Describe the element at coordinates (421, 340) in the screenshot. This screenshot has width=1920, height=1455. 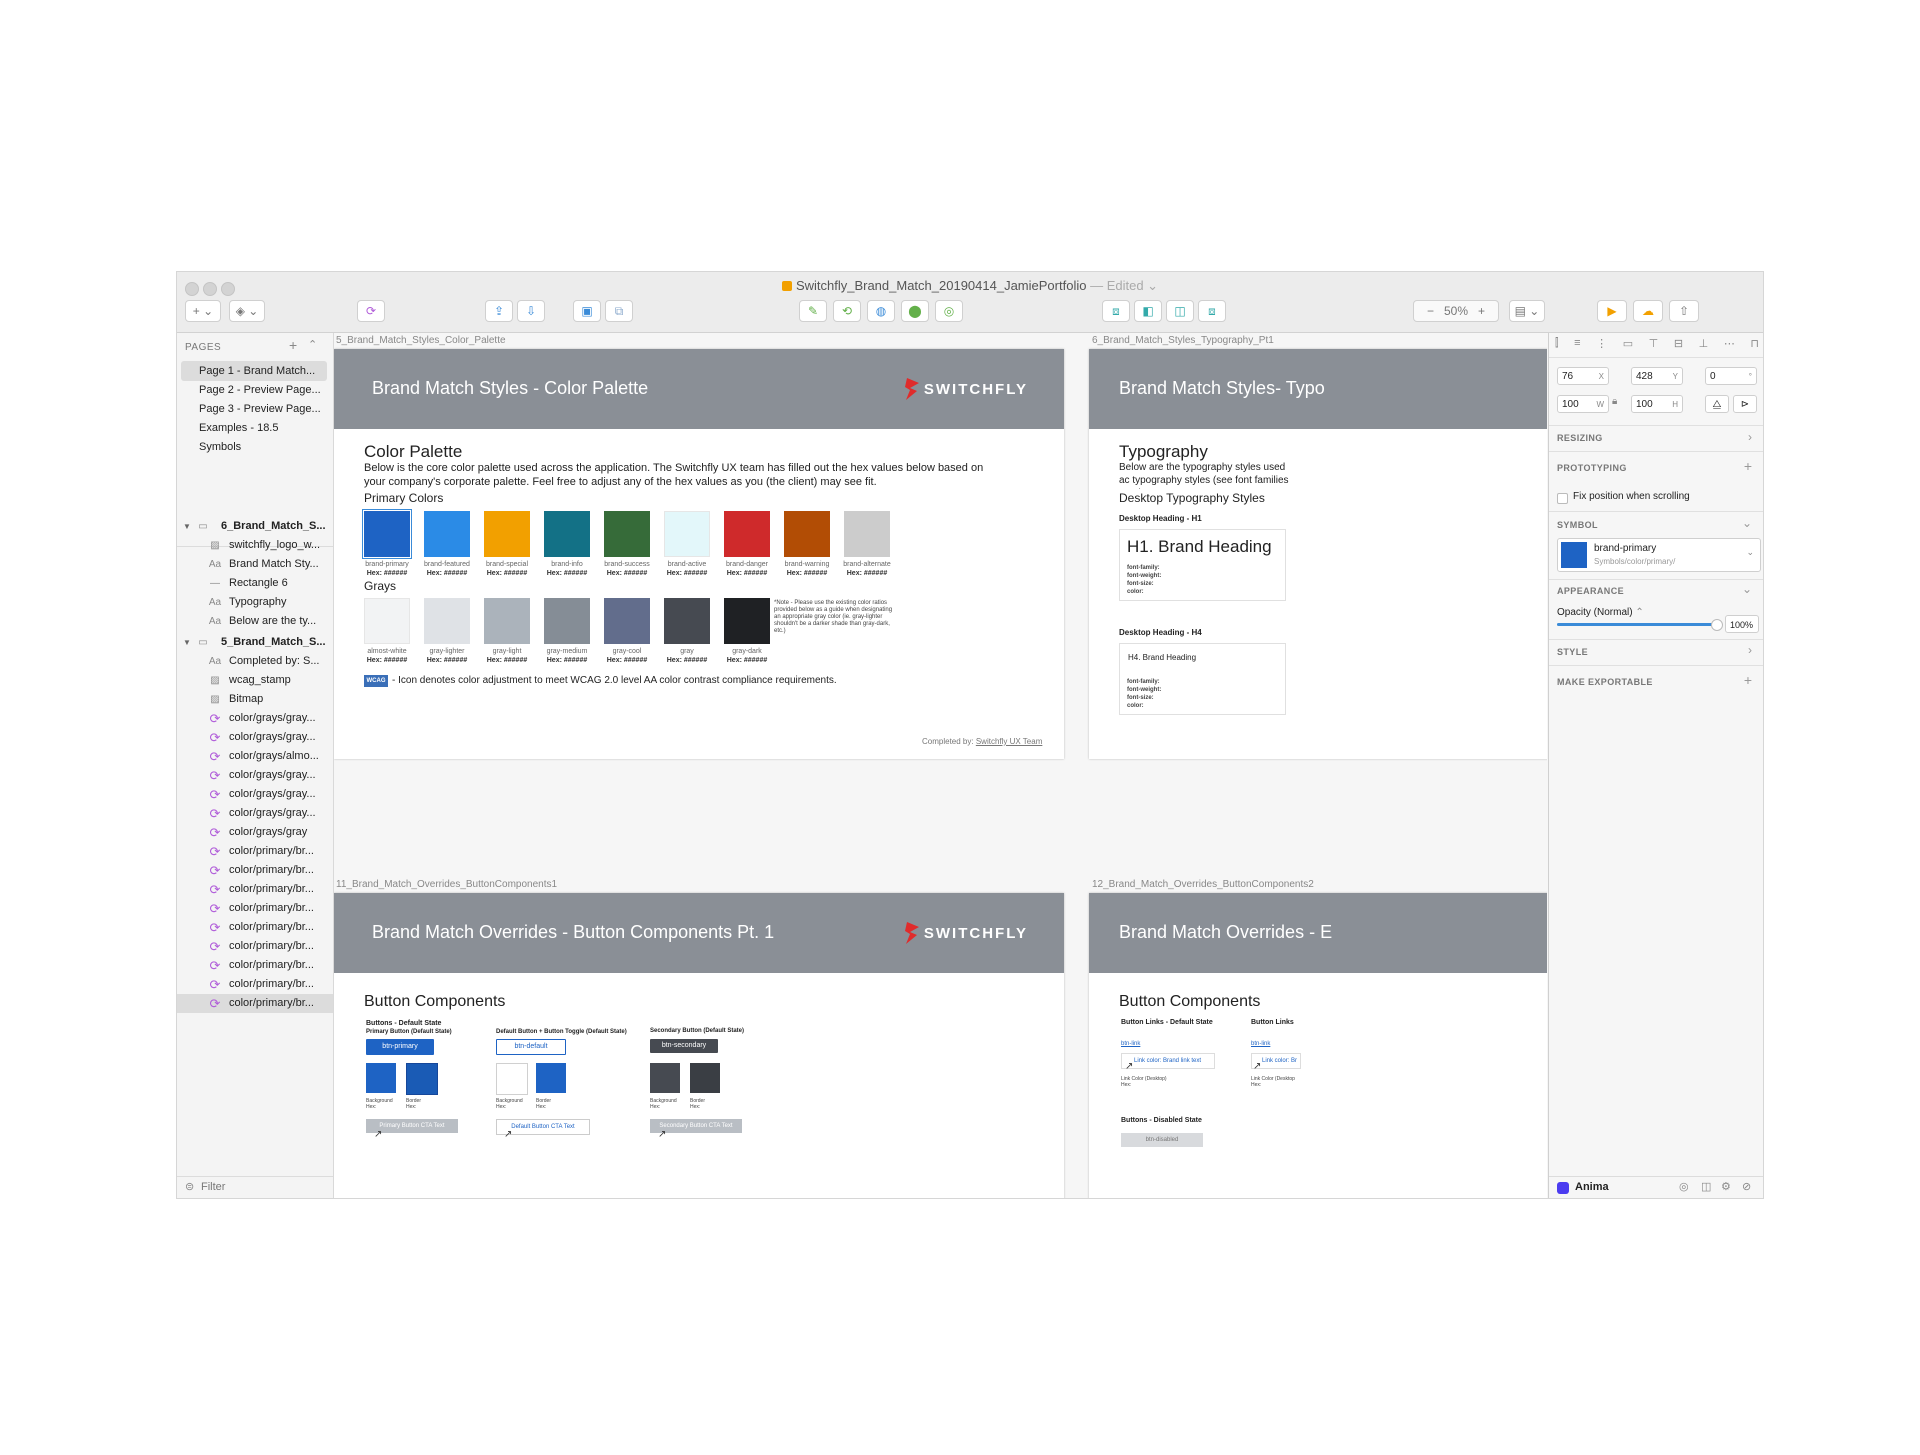
I see `artboard-label: 5_Brand_Match_Styles_Color_Palette` at that location.